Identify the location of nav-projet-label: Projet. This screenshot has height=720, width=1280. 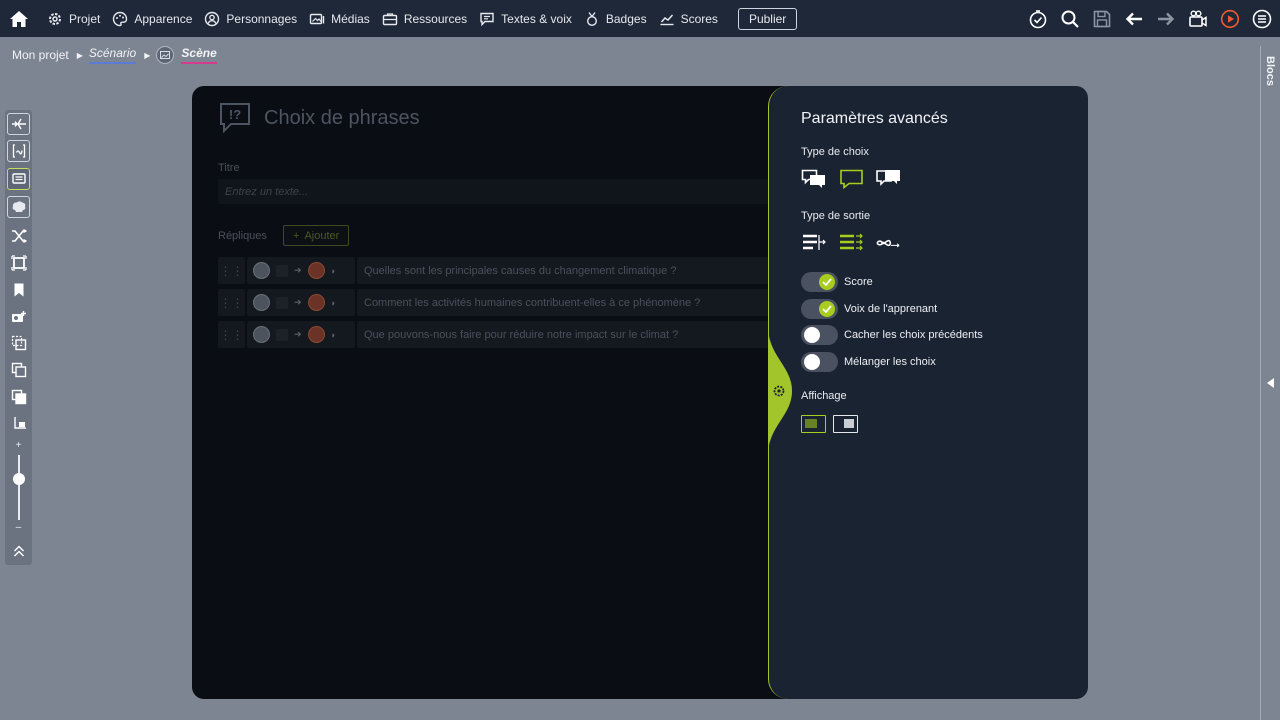
(85, 18).